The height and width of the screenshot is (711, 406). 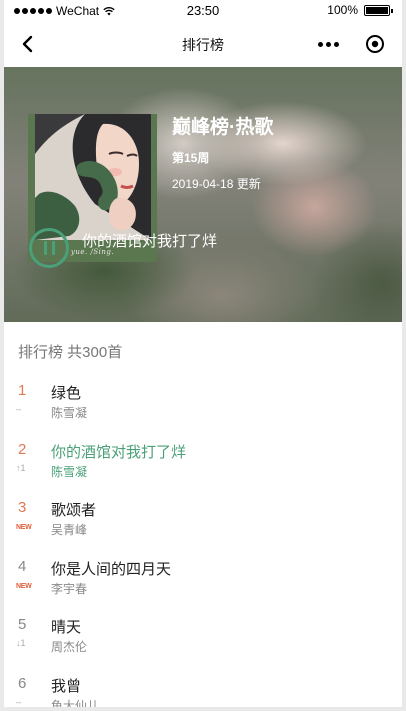 I want to click on song-row: 1 – 绿色 陈雪凝, so click(x=203, y=401).